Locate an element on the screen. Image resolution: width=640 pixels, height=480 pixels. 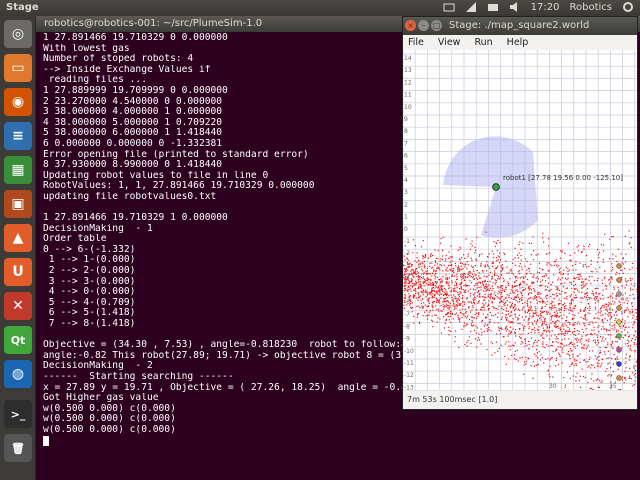
y-tick-label: 9 is located at coordinates (406, 119).